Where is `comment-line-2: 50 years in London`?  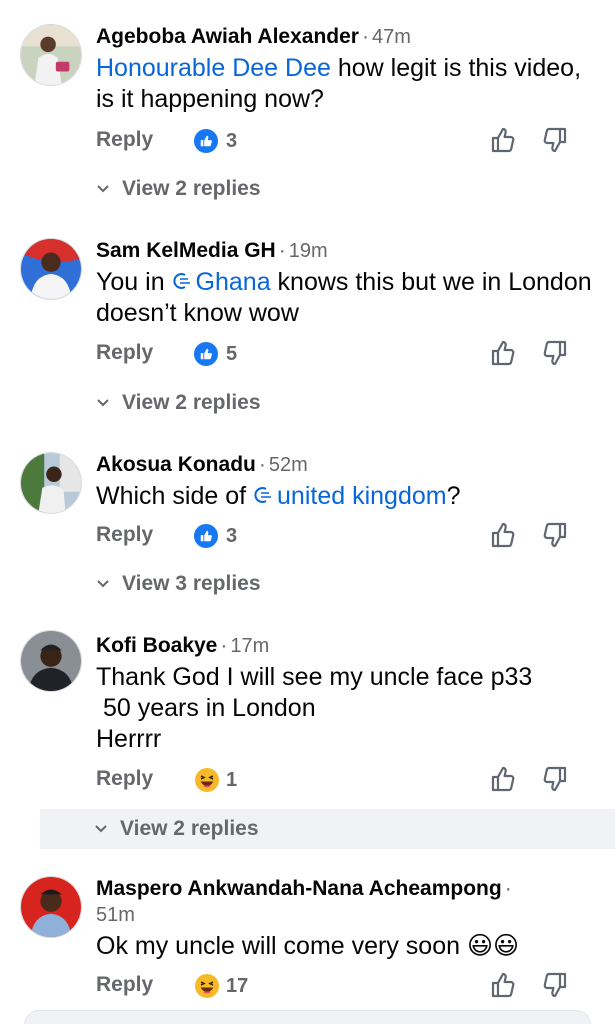 comment-line-2: 50 years in London is located at coordinates (206, 708).